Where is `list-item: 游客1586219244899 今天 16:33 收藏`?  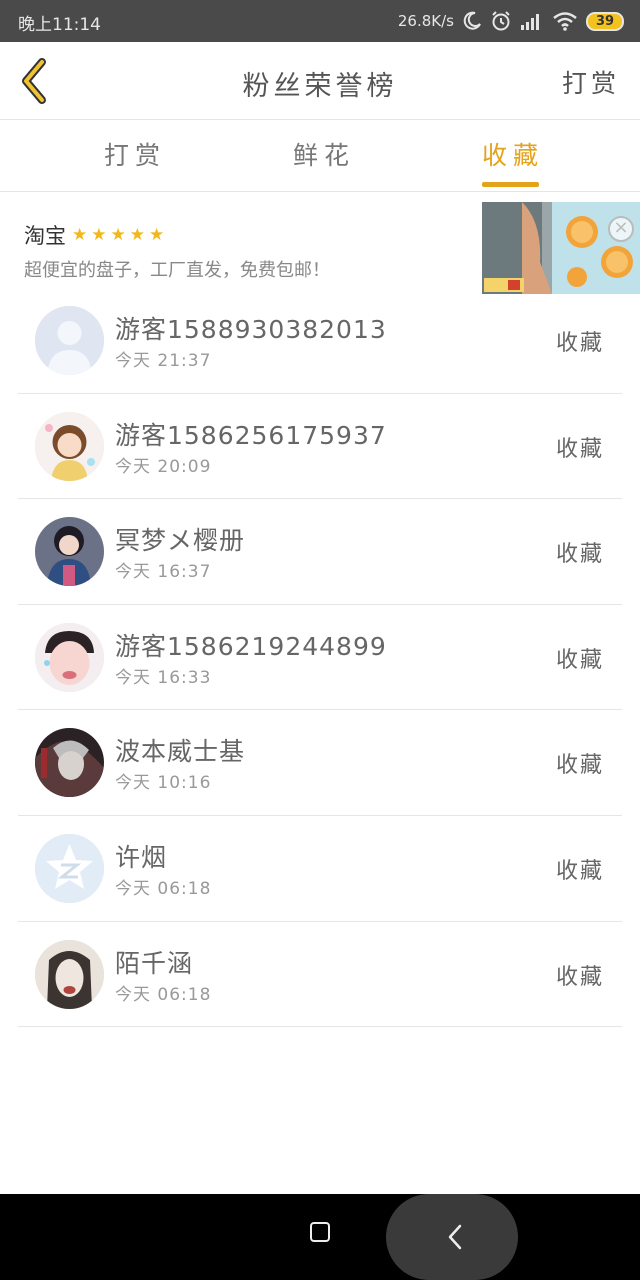
list-item: 游客1586219244899 今天 16:33 收藏 is located at coordinates (320, 658).